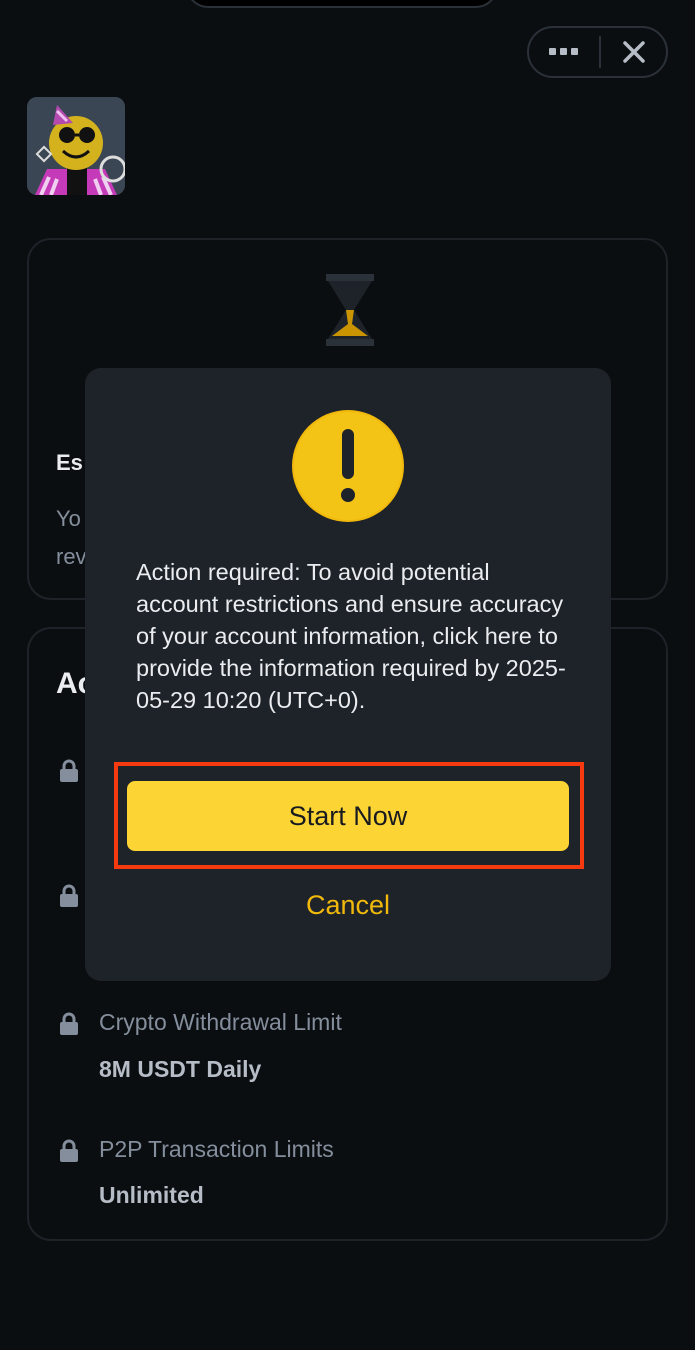 The image size is (695, 1350). I want to click on close-icon, so click(633, 52).